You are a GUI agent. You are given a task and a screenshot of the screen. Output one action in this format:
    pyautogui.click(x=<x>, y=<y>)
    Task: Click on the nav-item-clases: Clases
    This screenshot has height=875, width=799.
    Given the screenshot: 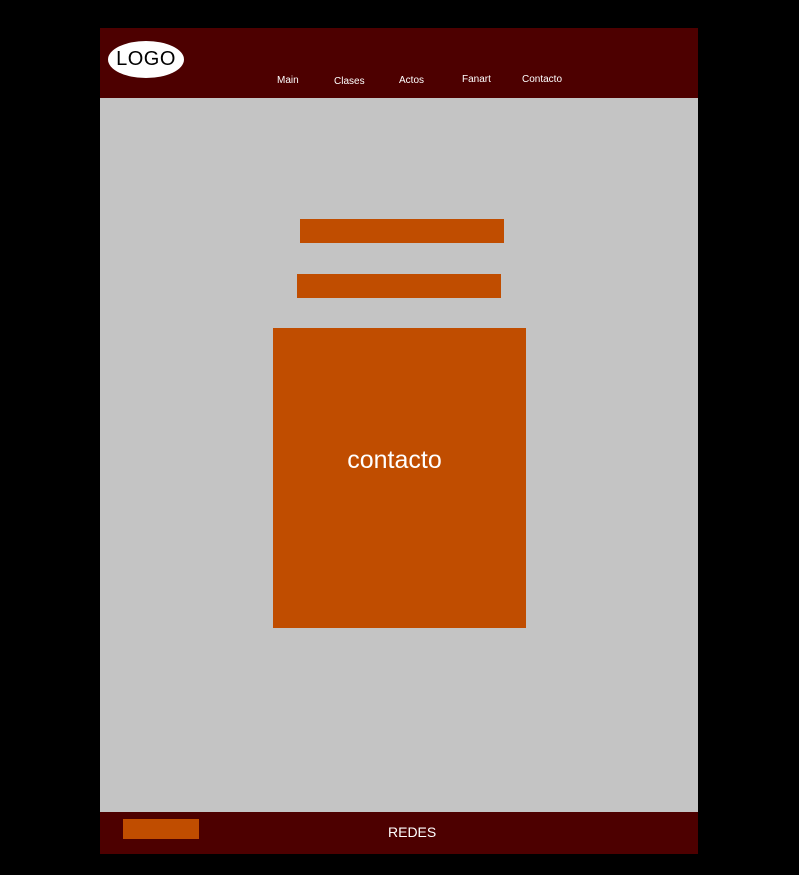 What is the action you would take?
    pyautogui.click(x=349, y=81)
    